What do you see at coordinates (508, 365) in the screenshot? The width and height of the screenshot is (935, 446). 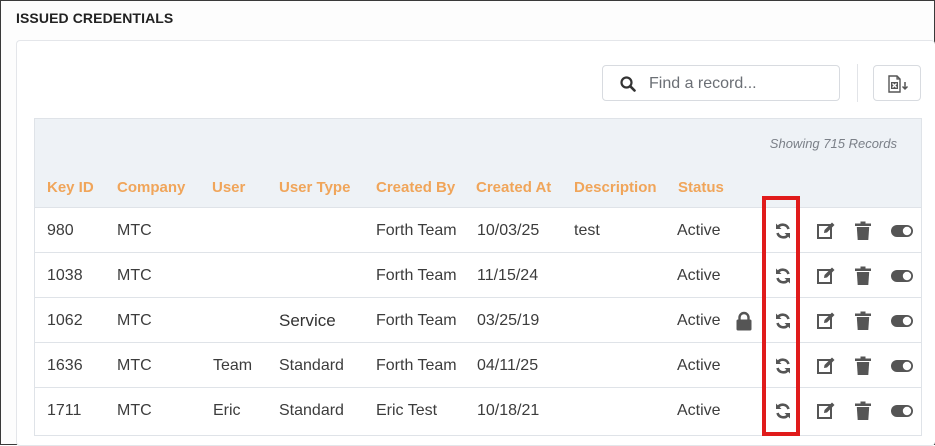 I see `cell-created-at: 04/11/25` at bounding box center [508, 365].